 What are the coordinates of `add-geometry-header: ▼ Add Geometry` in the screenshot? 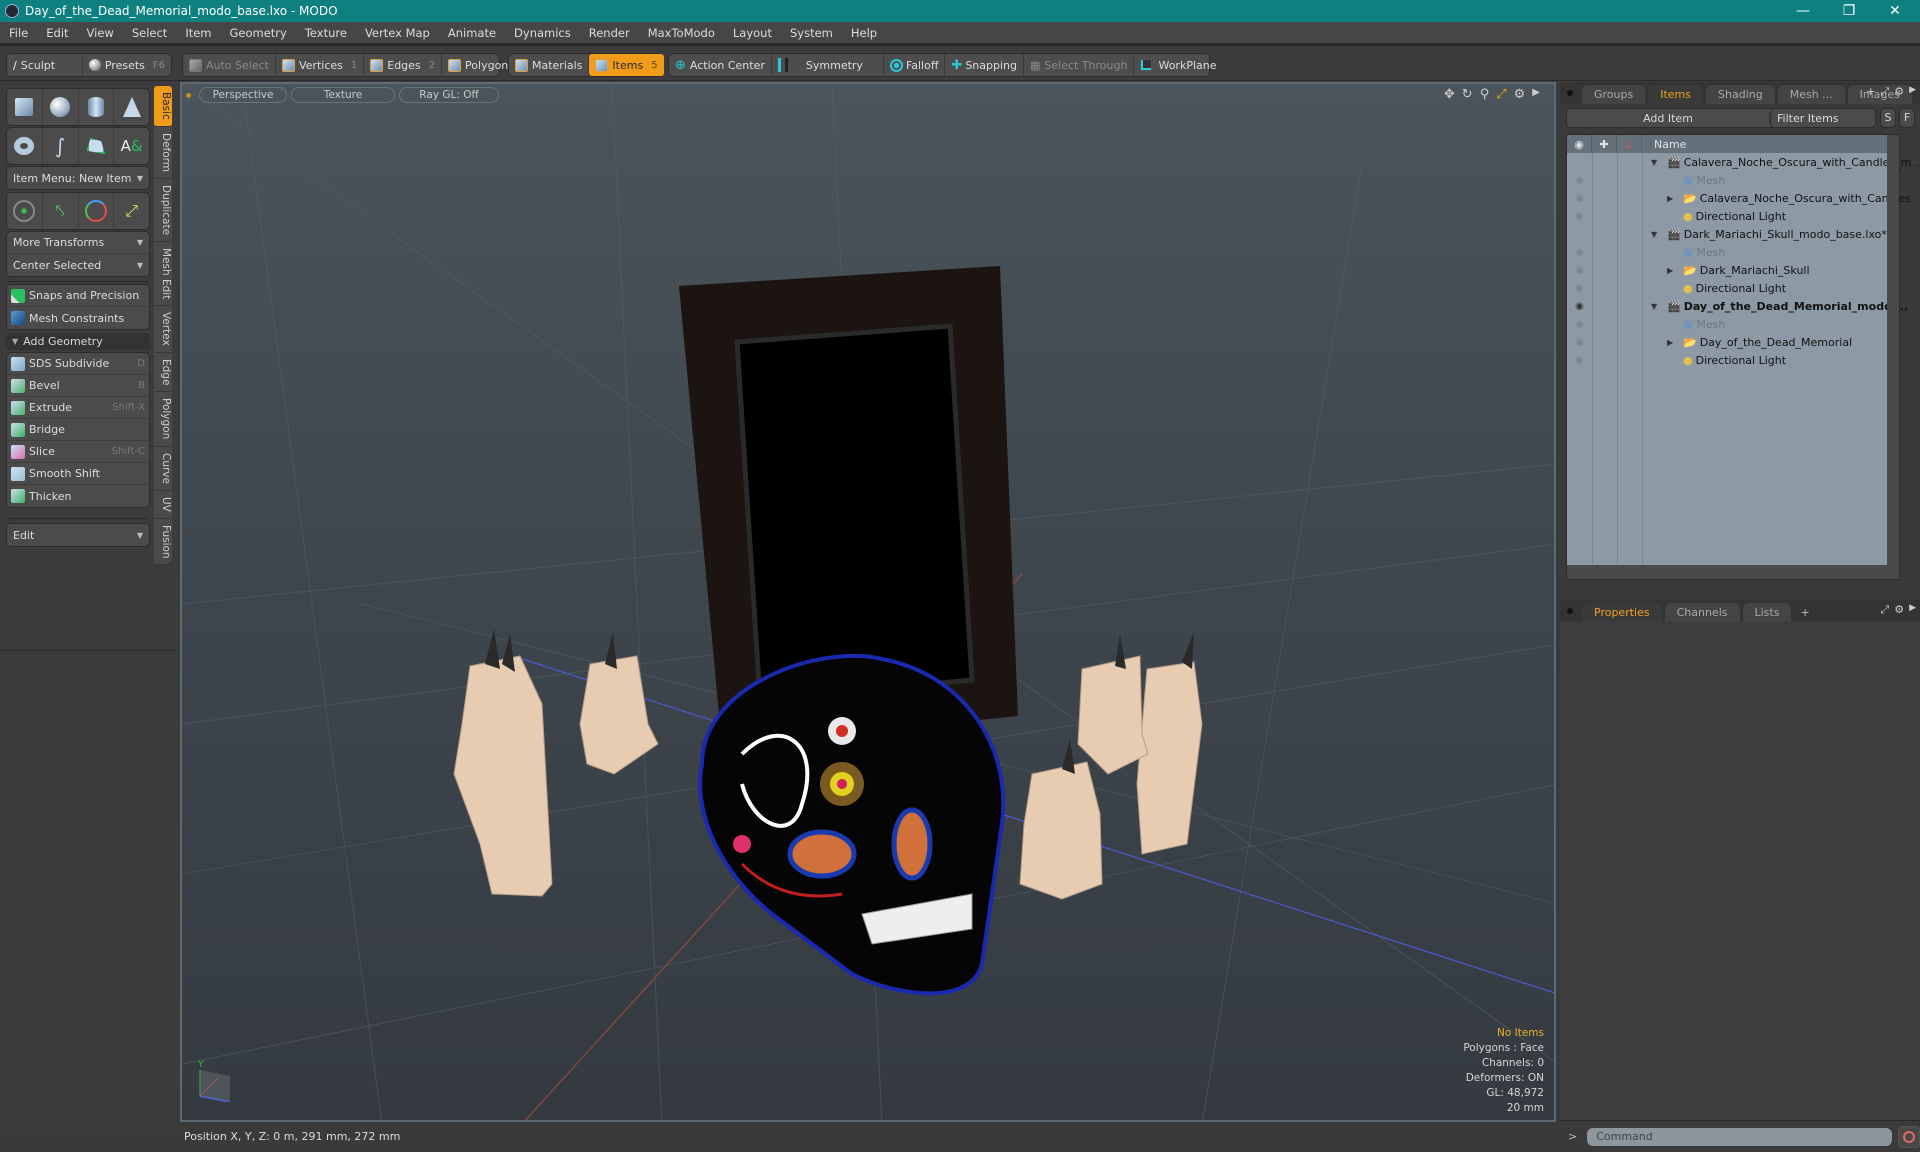 It's located at (78, 341).